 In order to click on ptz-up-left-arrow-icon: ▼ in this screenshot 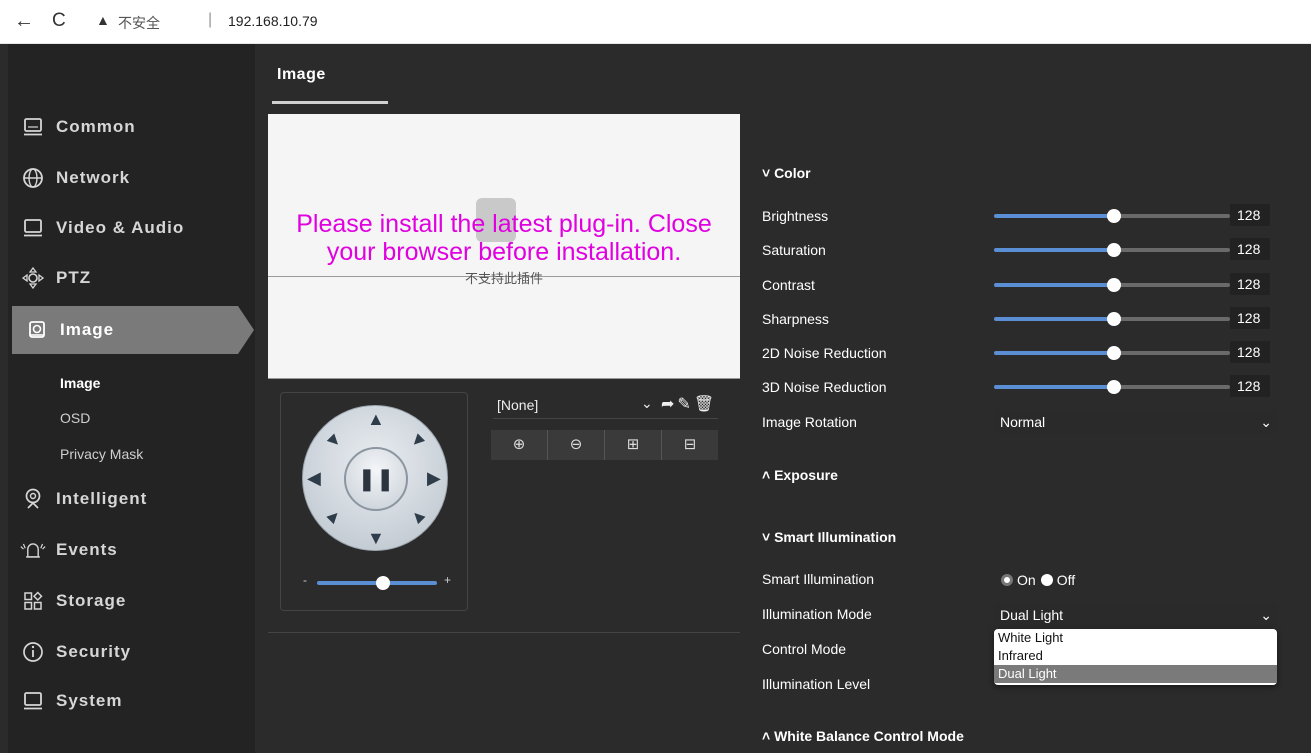, I will do `click(333, 440)`.